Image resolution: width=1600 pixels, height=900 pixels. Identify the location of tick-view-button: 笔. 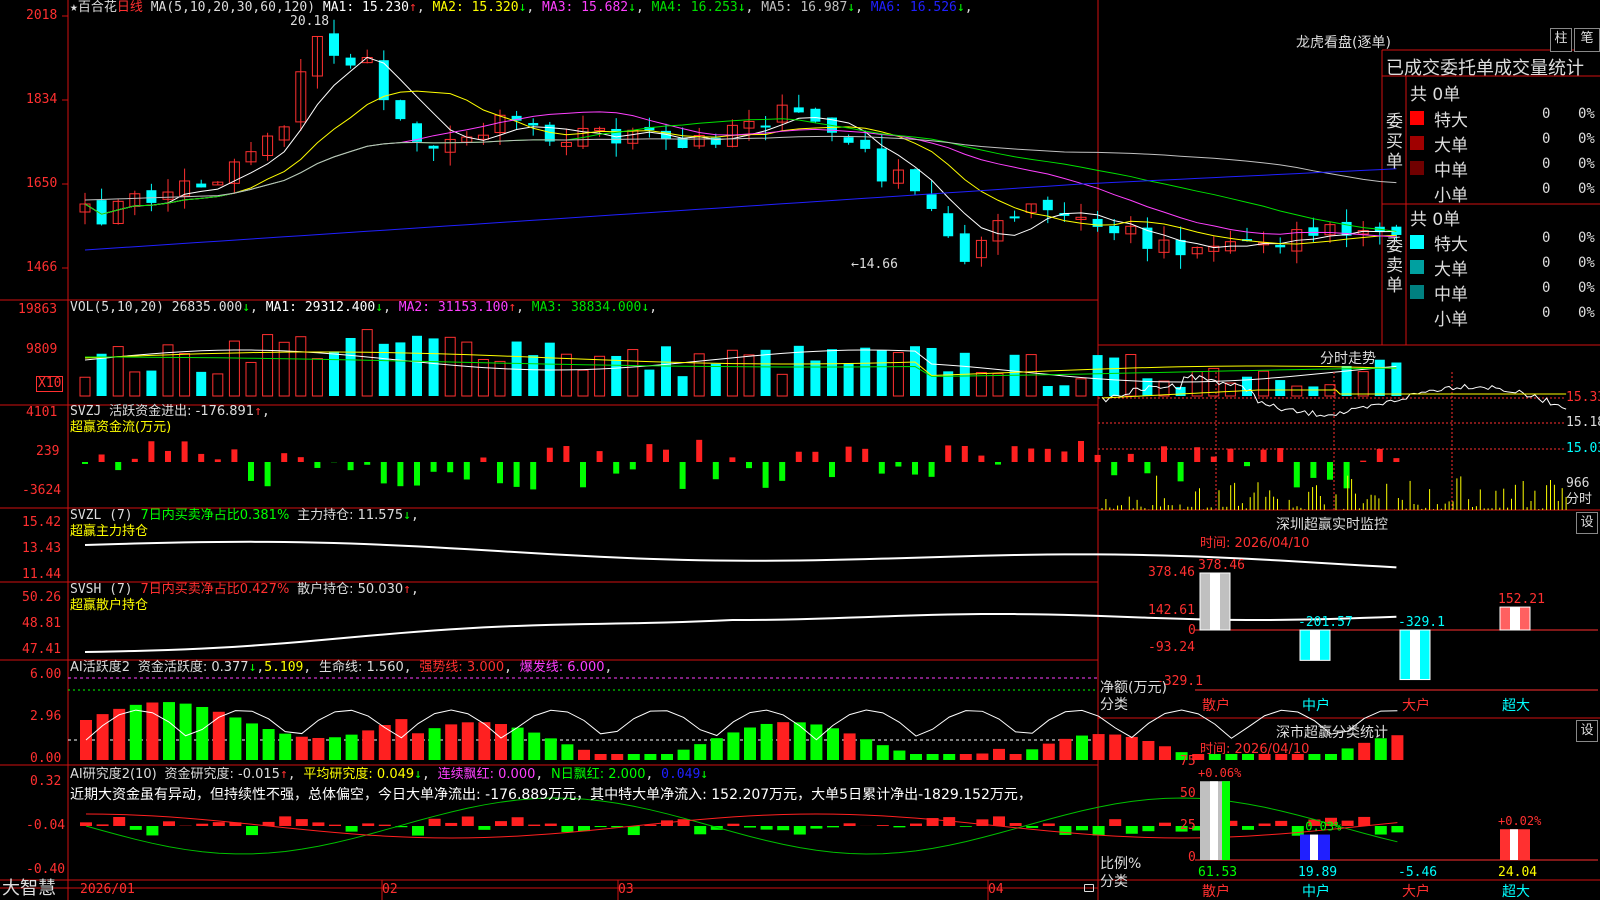
(1587, 40).